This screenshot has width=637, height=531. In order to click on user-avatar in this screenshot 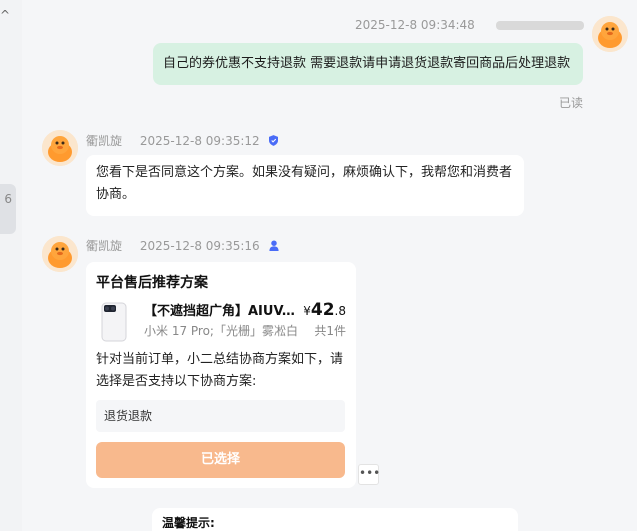, I will do `click(610, 34)`.